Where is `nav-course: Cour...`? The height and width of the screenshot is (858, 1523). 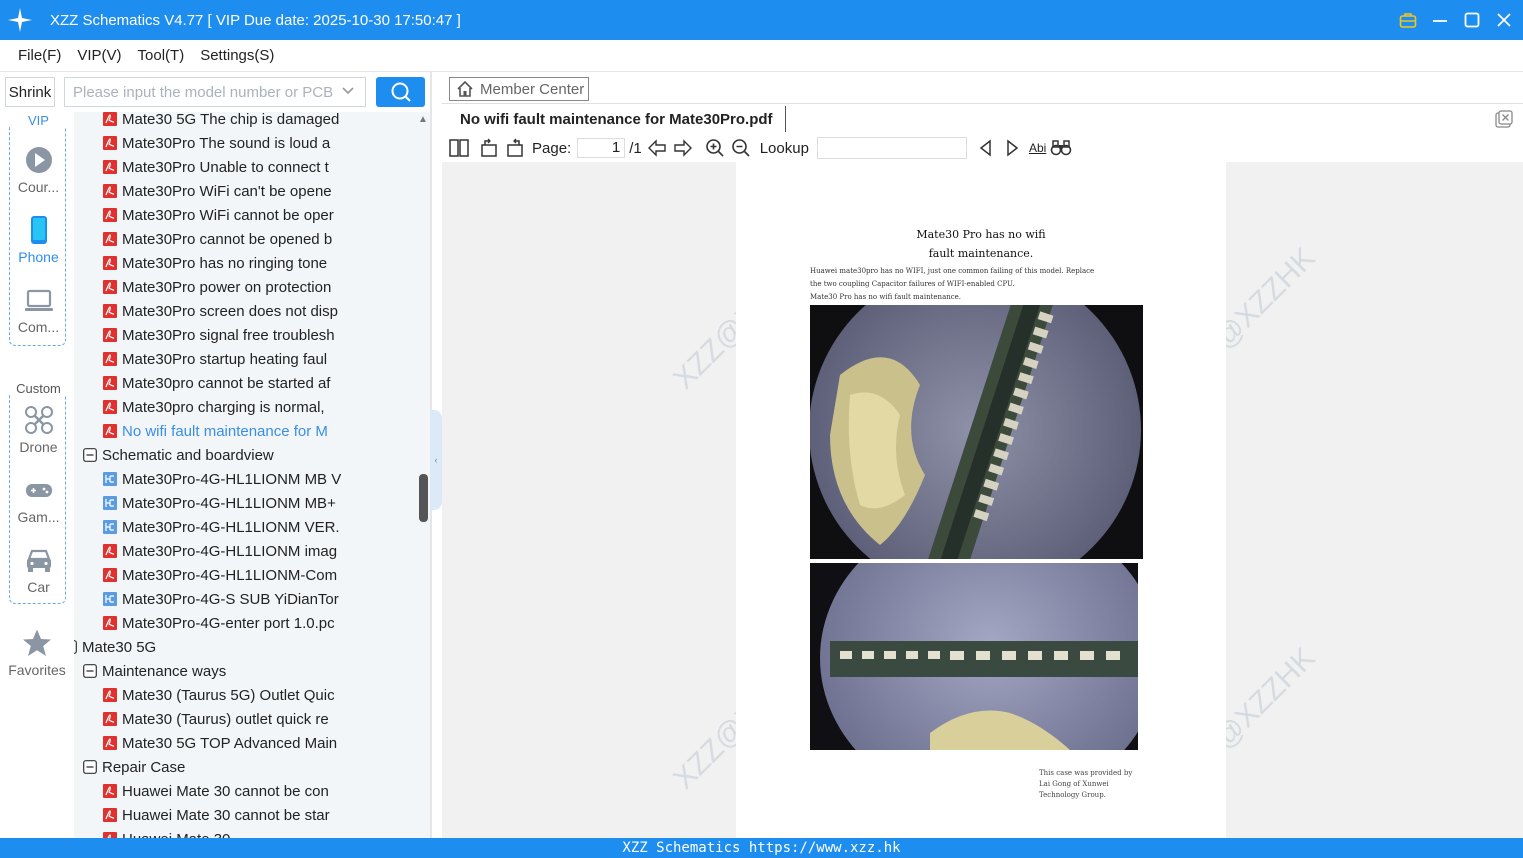 nav-course: Cour... is located at coordinates (38, 170).